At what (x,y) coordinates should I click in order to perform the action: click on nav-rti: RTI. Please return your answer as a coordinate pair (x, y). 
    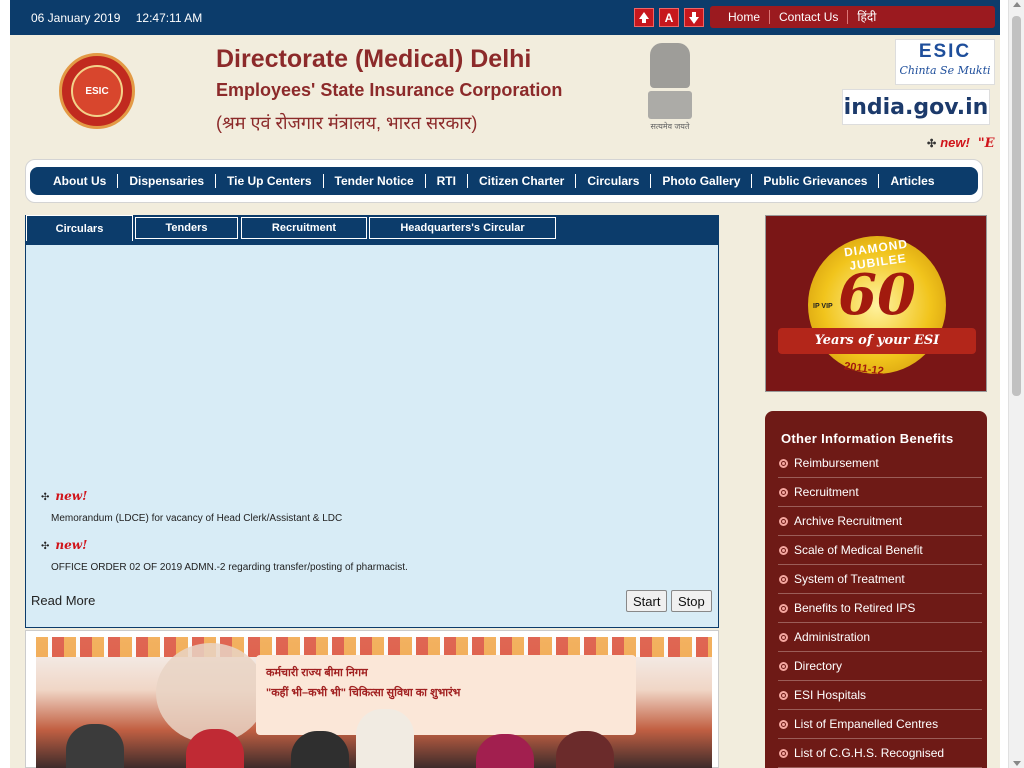
    Looking at the image, I should click on (447, 181).